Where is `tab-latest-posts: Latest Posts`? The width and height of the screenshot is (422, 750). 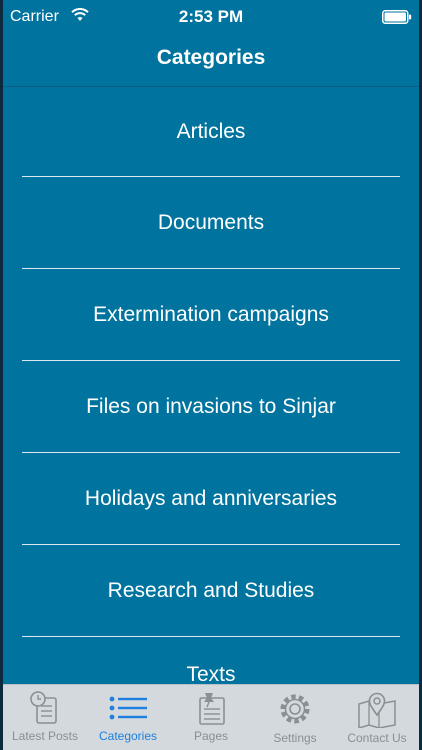
tab-latest-posts: Latest Posts is located at coordinates (45, 717).